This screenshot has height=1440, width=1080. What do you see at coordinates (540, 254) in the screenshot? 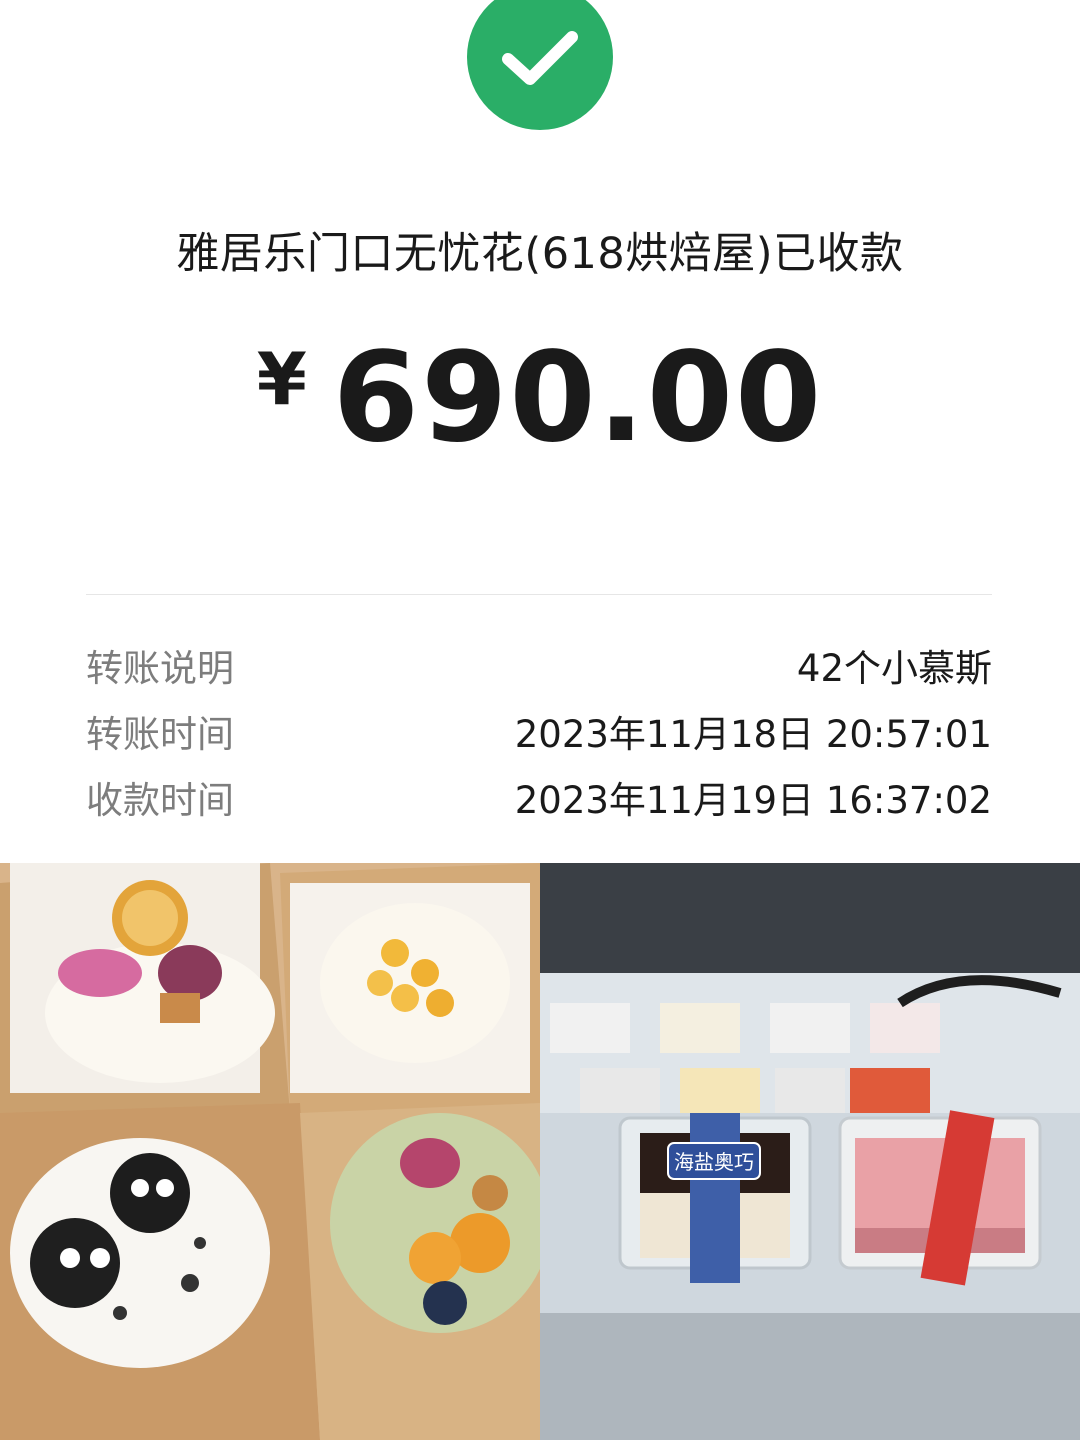
I see `payee-received-title: 雅居乐门口无忧花(618烘焙屋)已收款` at bounding box center [540, 254].